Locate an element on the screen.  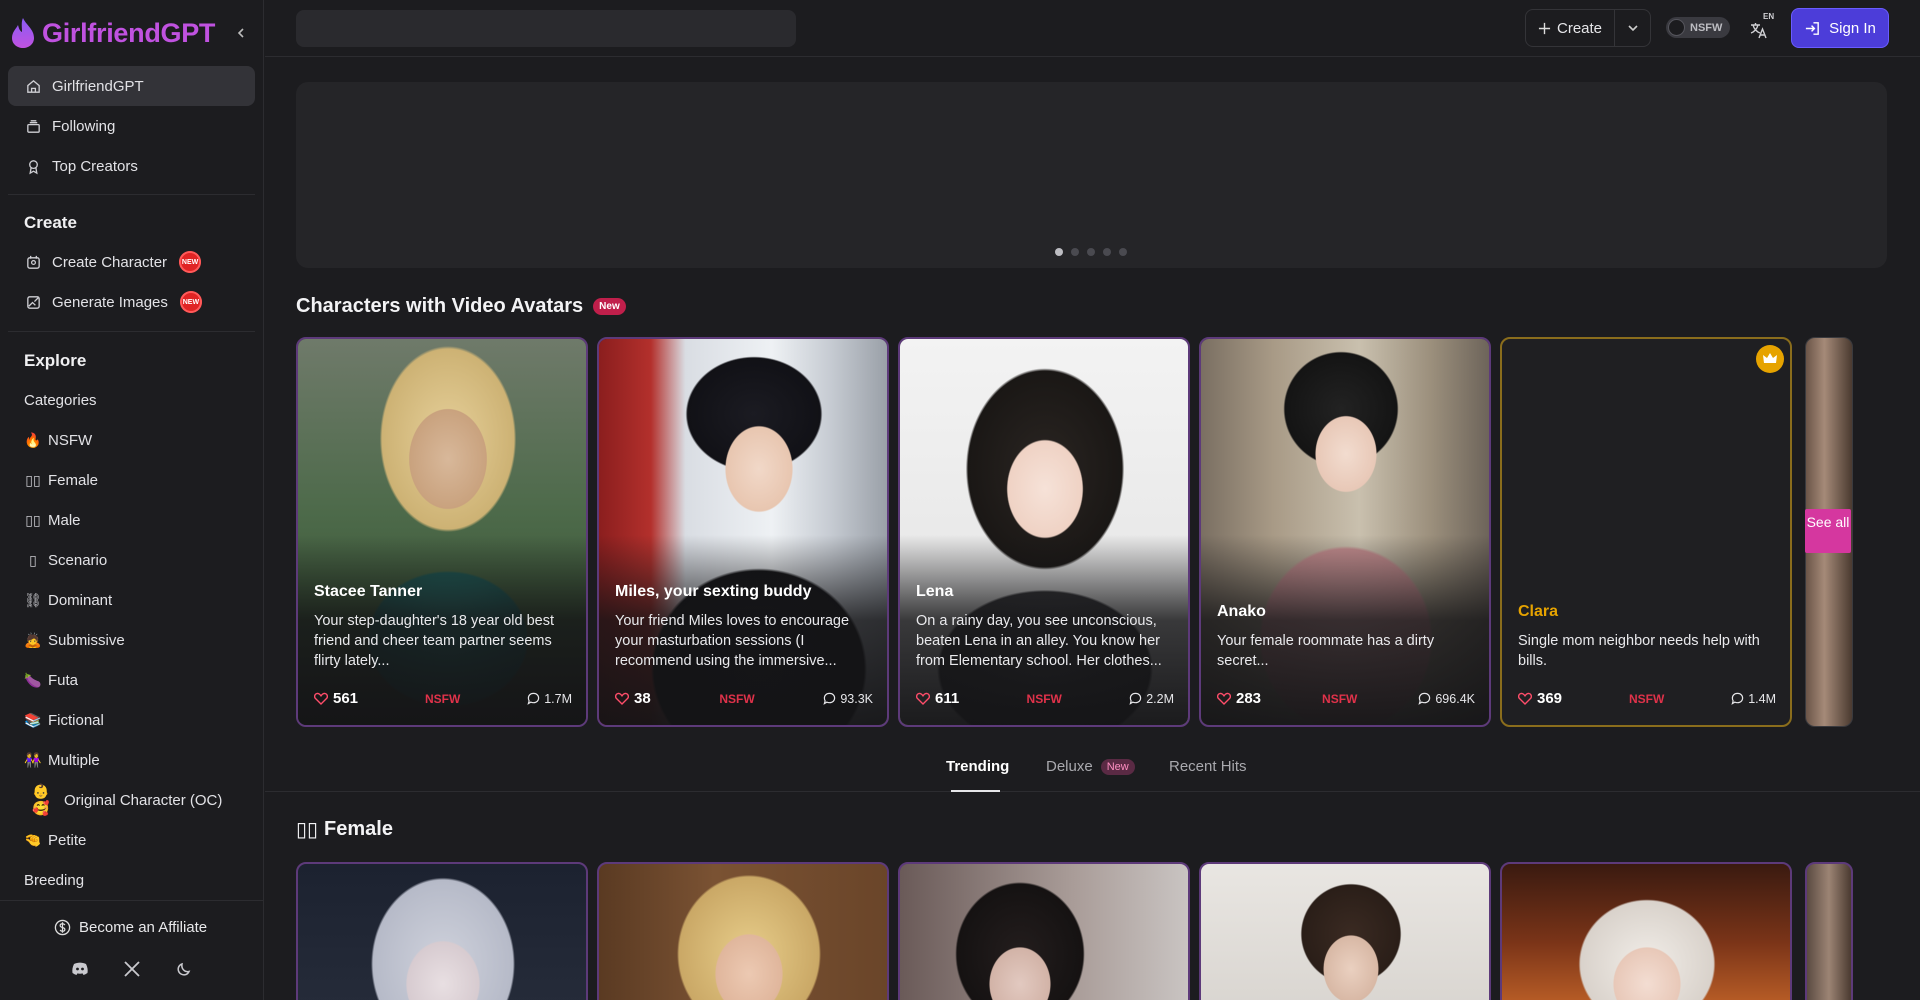
create-button: Create is located at coordinates (1570, 28).